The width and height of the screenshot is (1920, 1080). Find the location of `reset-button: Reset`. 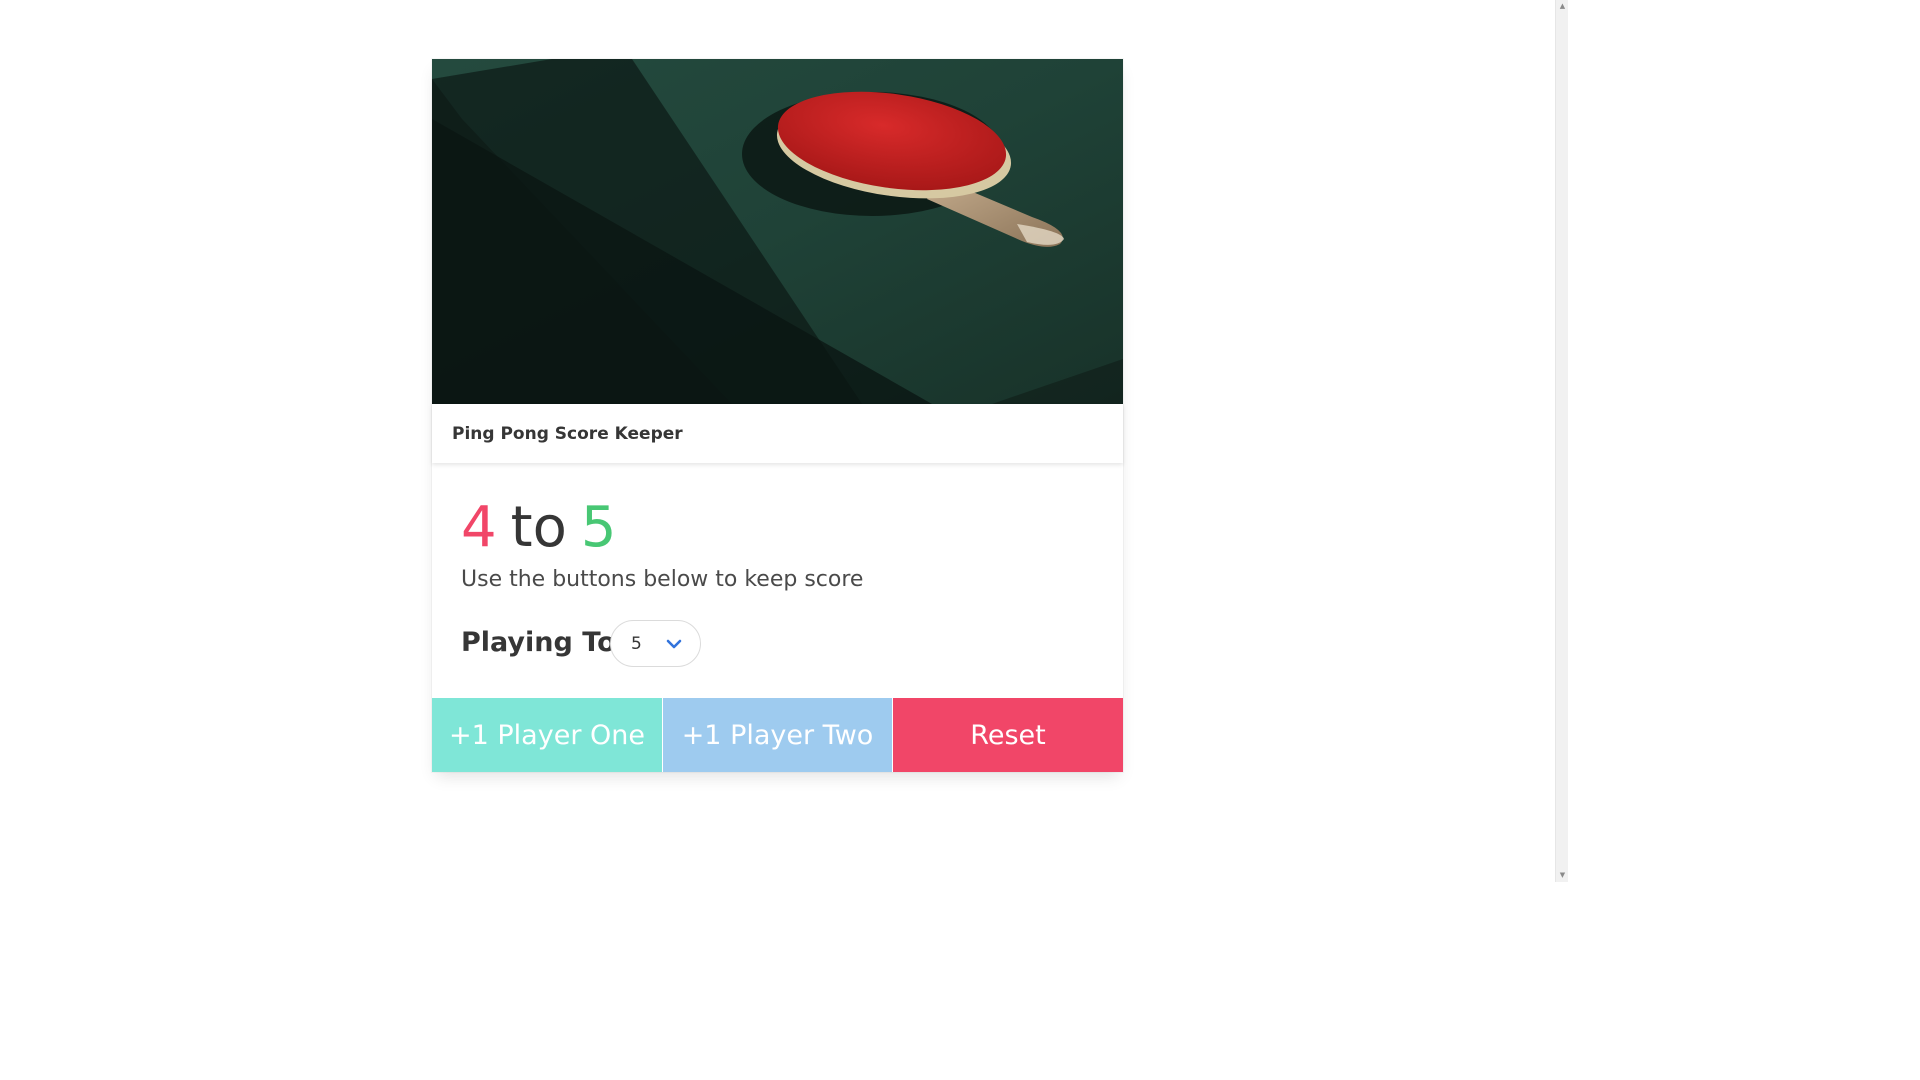

reset-button: Reset is located at coordinates (1008, 735).